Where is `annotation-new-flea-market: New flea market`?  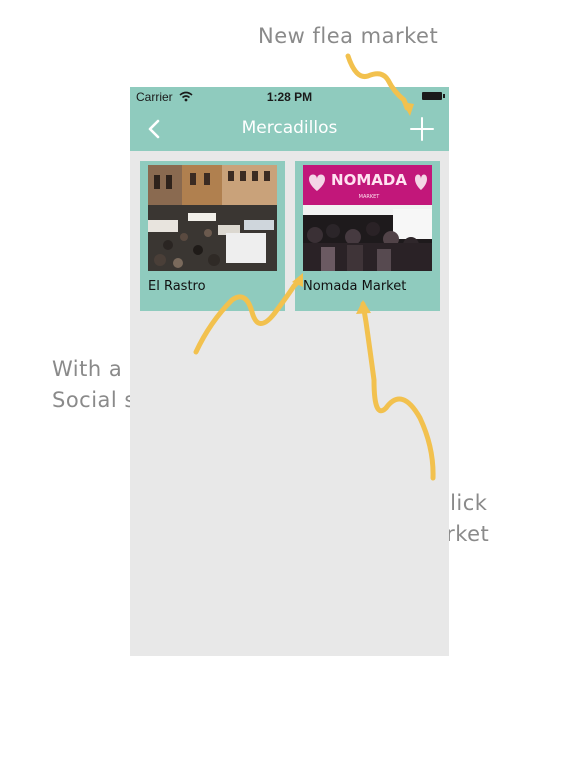 annotation-new-flea-market: New flea market is located at coordinates (348, 36).